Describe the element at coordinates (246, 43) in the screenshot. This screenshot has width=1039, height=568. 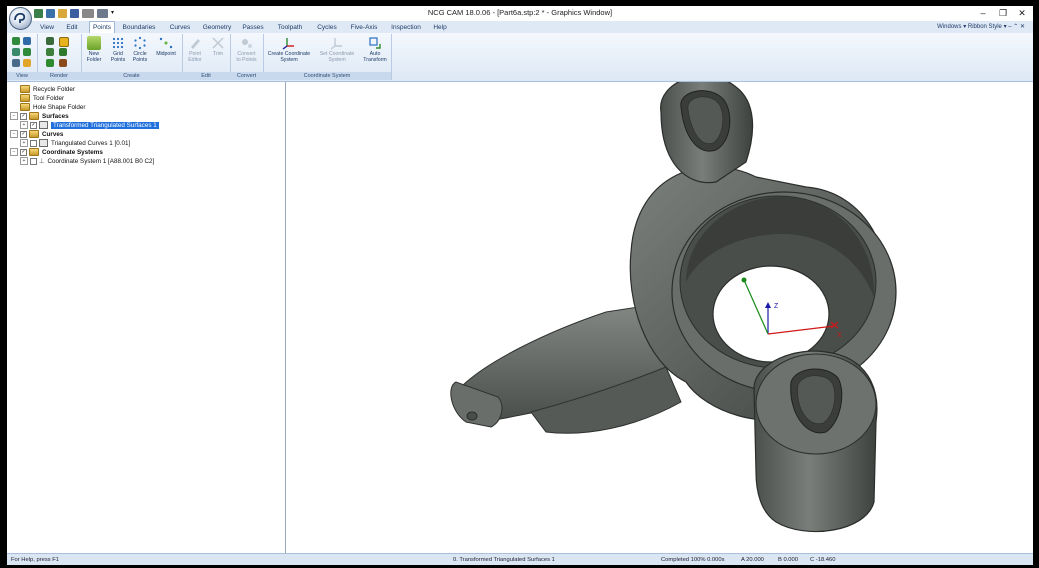
I see `convert-icon` at that location.